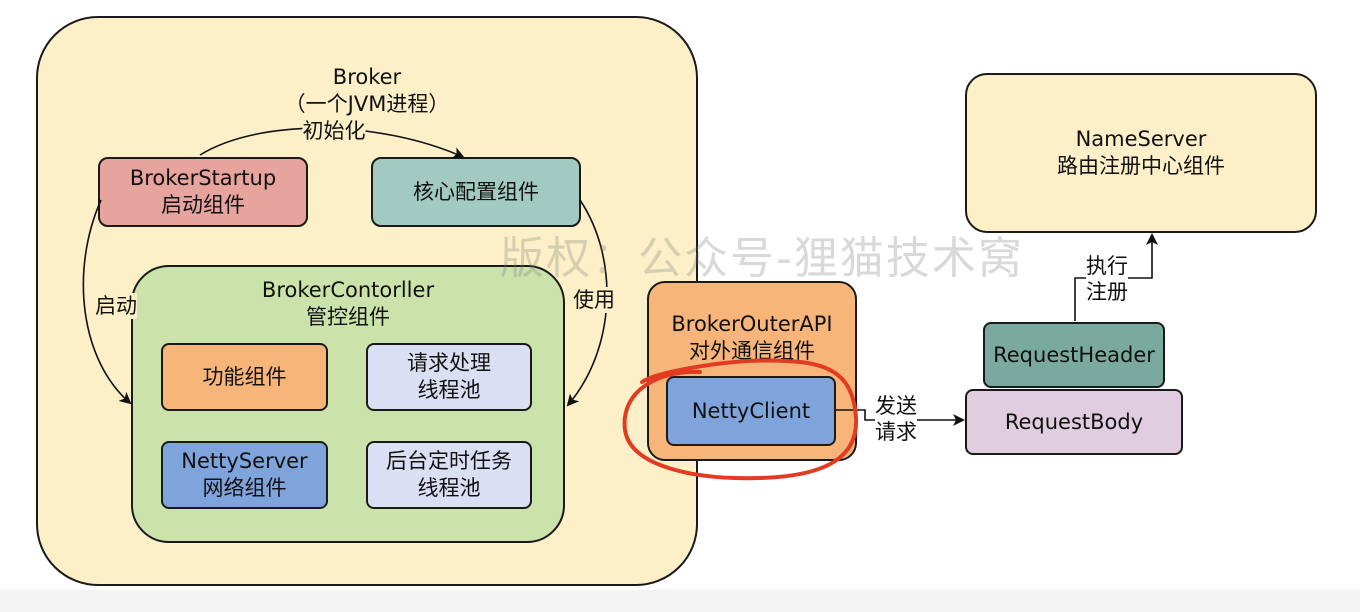 The height and width of the screenshot is (612, 1360). Describe the element at coordinates (1107, 279) in the screenshot. I see `exec-register-label: 执行 注册` at that location.